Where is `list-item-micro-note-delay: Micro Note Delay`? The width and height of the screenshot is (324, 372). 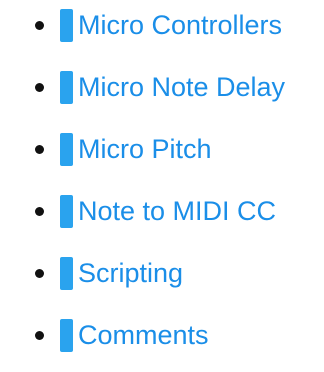 list-item-micro-note-delay: Micro Note Delay is located at coordinates (162, 87).